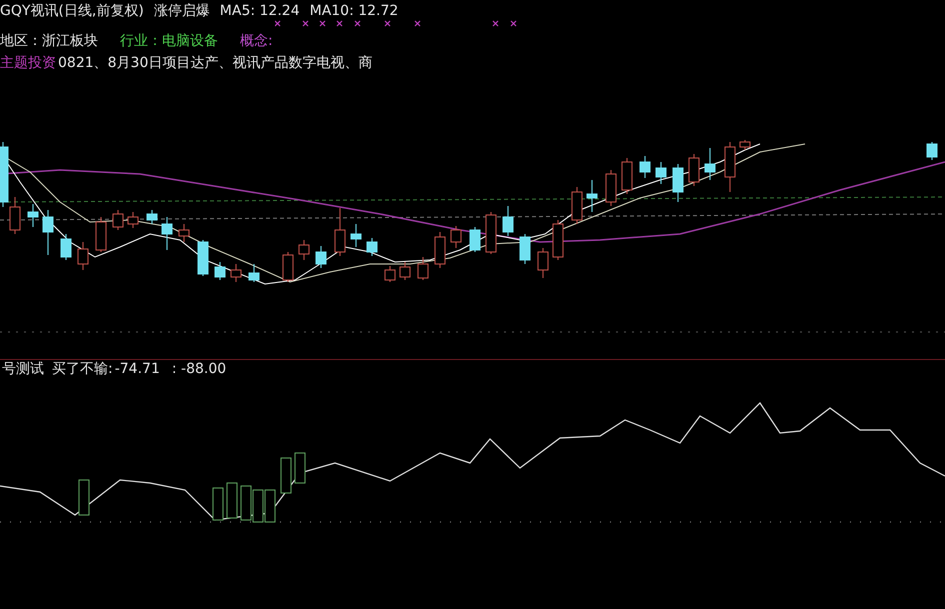 This screenshot has width=945, height=609. I want to click on moving-average-value: MA10: 12.72, so click(354, 11).